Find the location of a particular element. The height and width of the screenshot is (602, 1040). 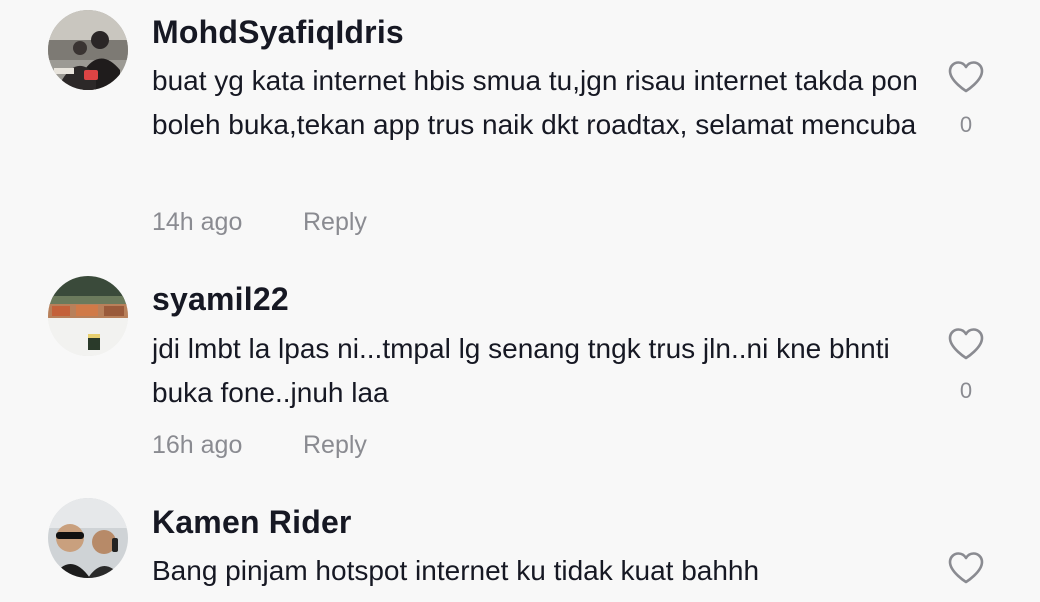

timestamp: 16h ago is located at coordinates (197, 445).